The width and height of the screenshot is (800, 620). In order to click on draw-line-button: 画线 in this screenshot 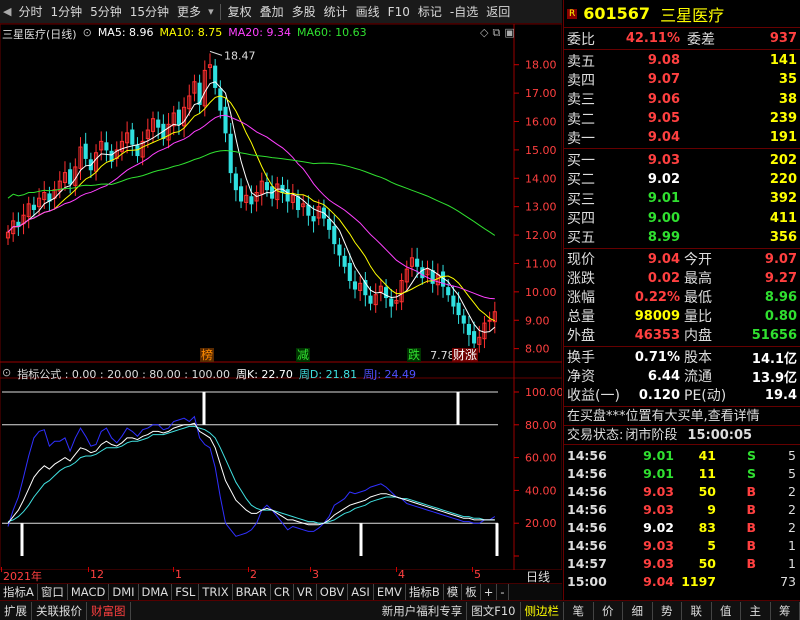, I will do `click(368, 12)`.